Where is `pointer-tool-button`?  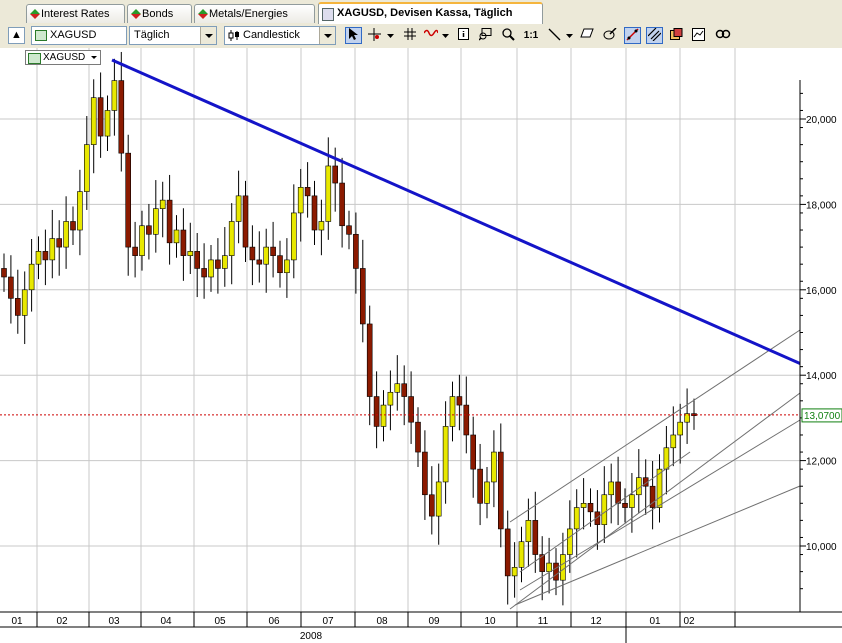
pointer-tool-button is located at coordinates (353, 35).